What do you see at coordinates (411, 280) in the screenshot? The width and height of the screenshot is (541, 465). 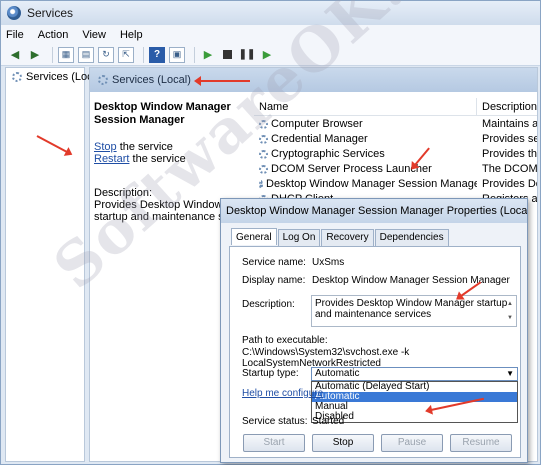 I see `display-name-field: Desktop Window Manager Session Manager` at bounding box center [411, 280].